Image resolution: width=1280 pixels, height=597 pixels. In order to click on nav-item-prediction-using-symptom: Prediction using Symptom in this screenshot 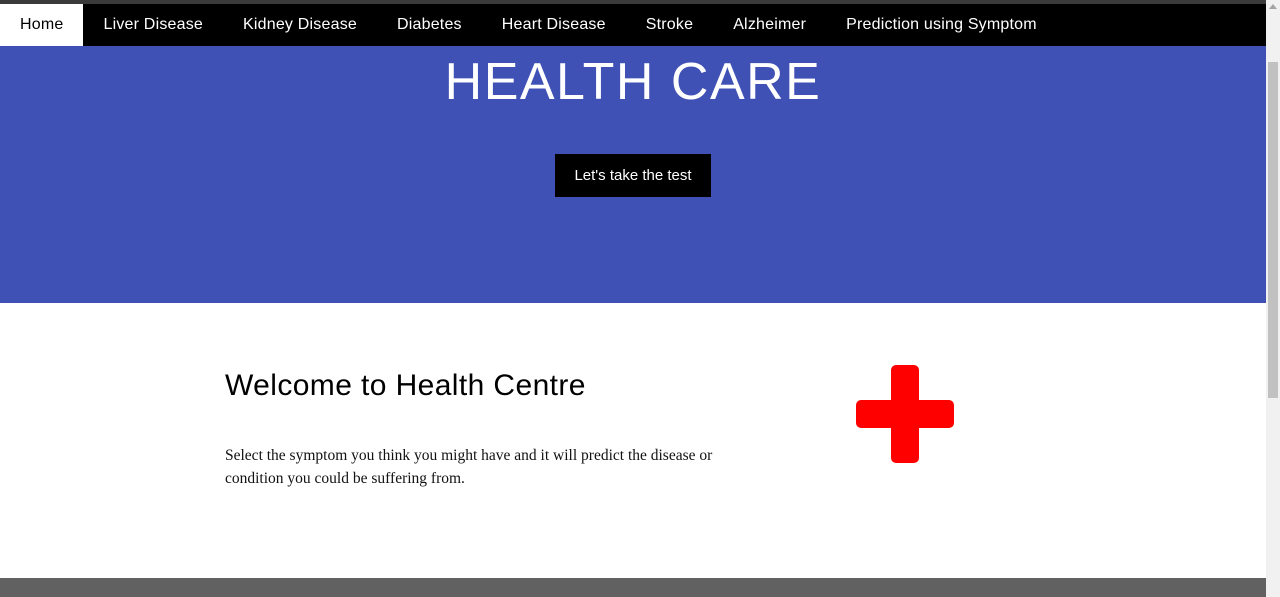, I will do `click(941, 25)`.